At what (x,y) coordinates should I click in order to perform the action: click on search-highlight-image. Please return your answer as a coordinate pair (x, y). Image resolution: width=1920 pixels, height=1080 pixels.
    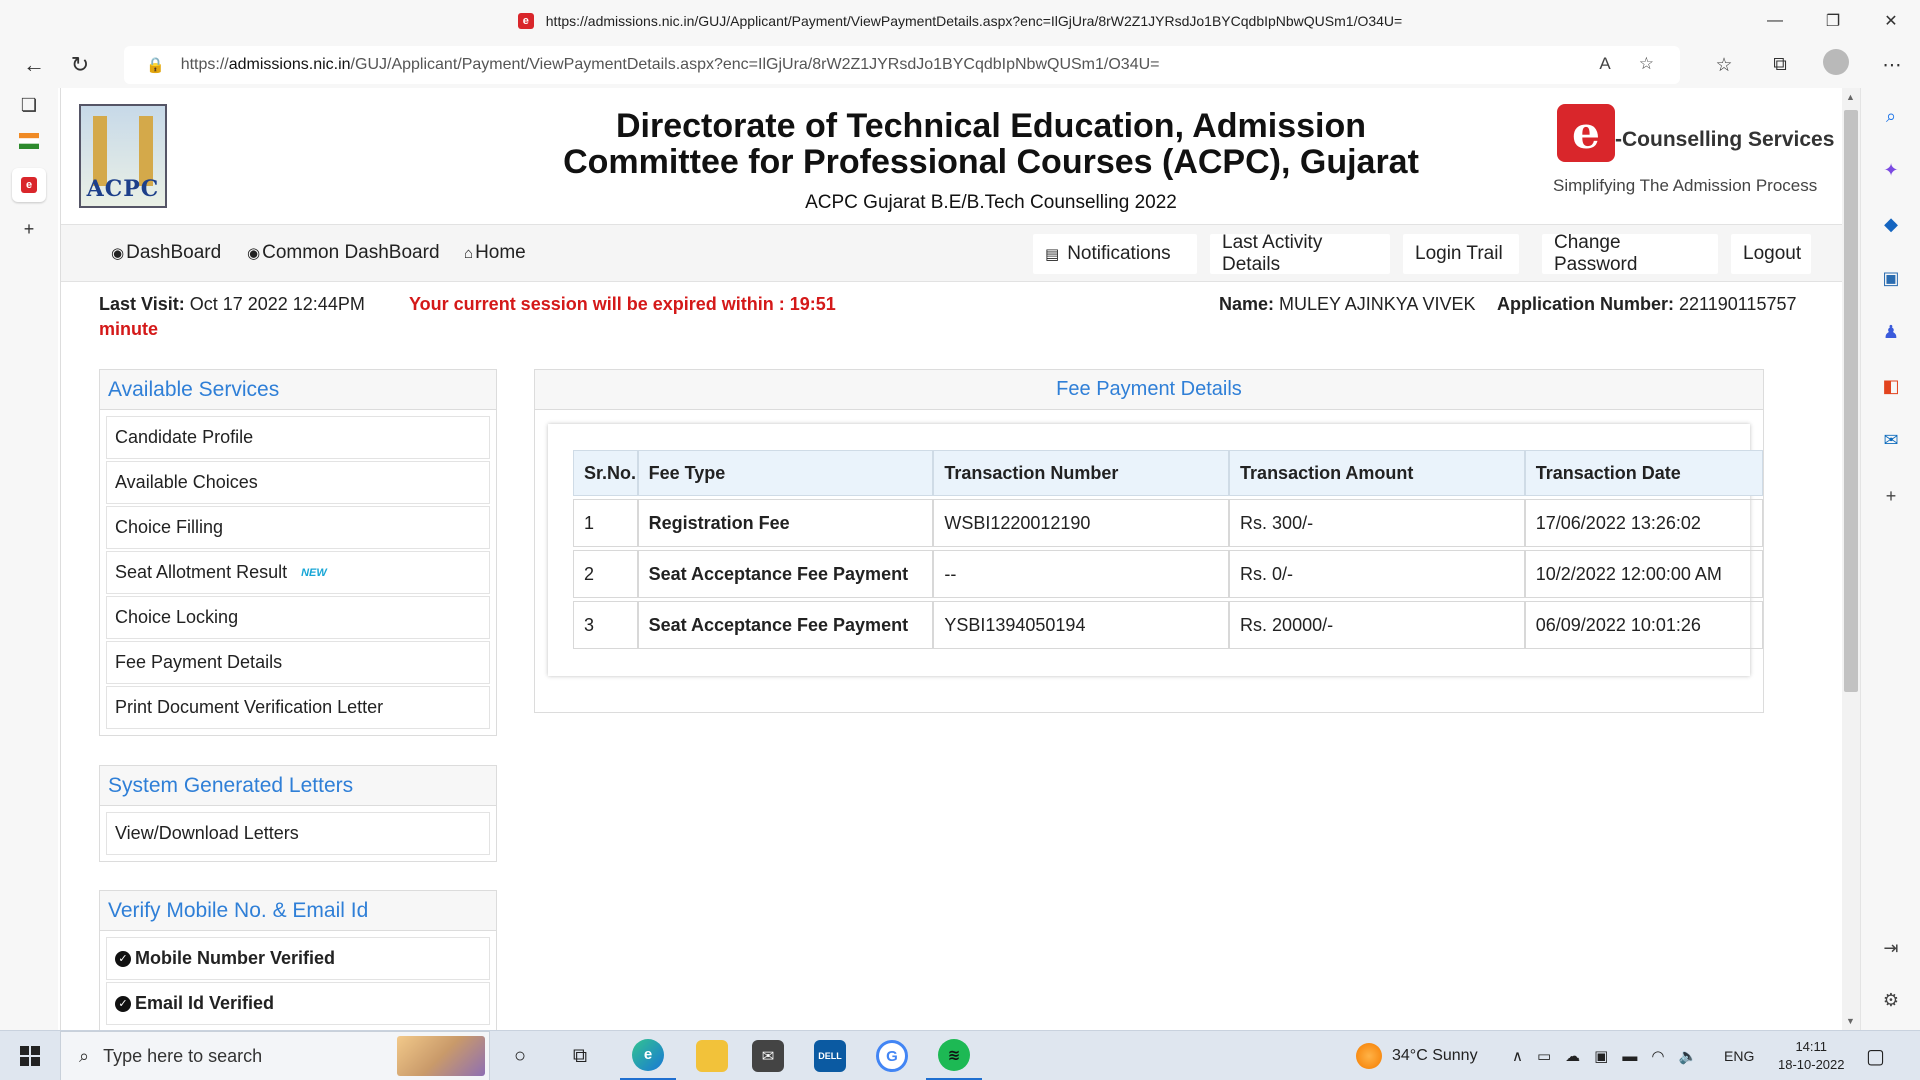
    Looking at the image, I should click on (441, 1056).